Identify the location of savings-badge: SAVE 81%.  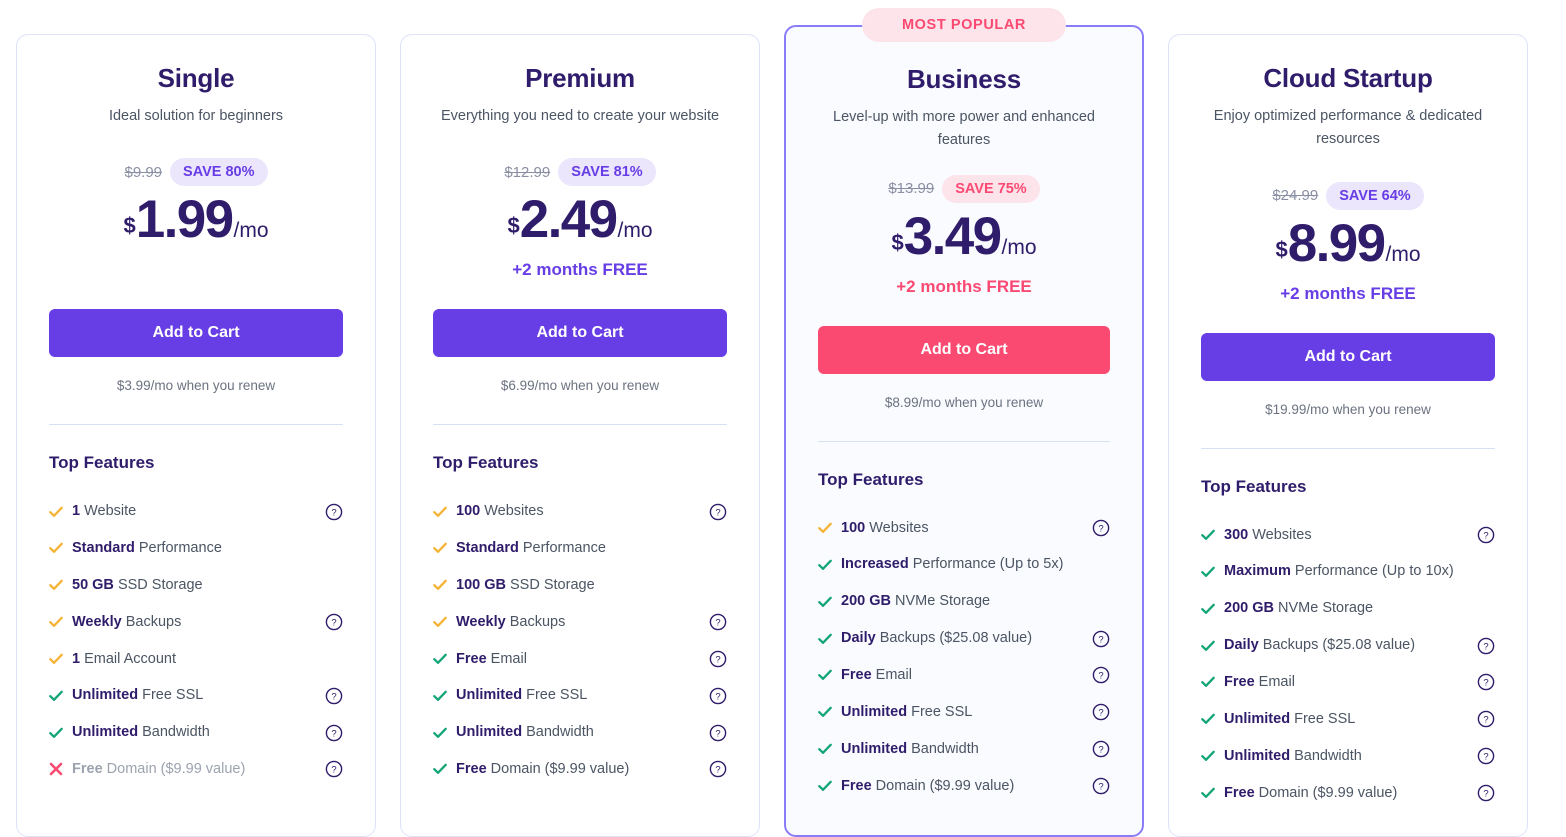
(607, 172).